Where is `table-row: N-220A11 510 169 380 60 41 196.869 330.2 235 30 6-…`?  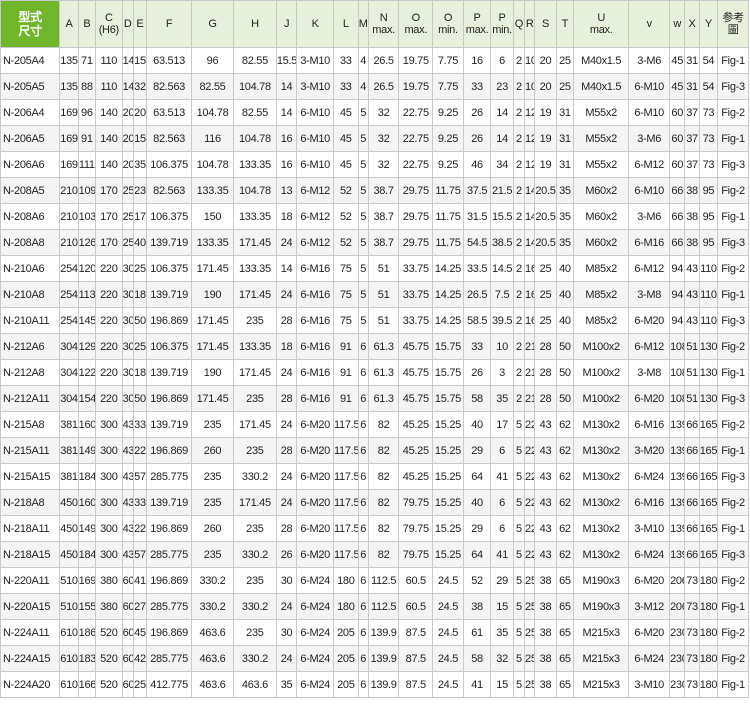
table-row: N-220A11 510 169 380 60 41 196.869 330.2 235 30 6-… is located at coordinates (374, 580).